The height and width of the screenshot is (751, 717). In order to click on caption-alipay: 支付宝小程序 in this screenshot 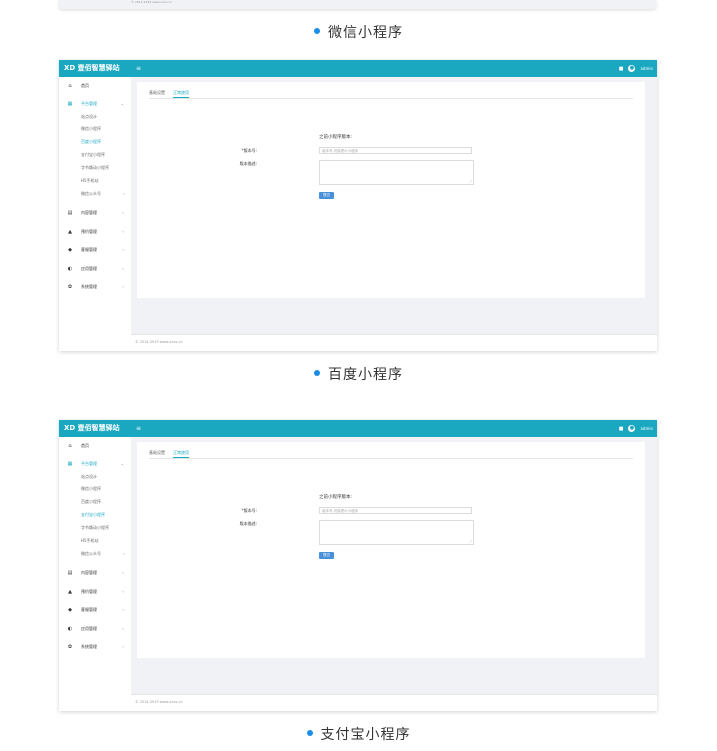, I will do `click(358, 734)`.